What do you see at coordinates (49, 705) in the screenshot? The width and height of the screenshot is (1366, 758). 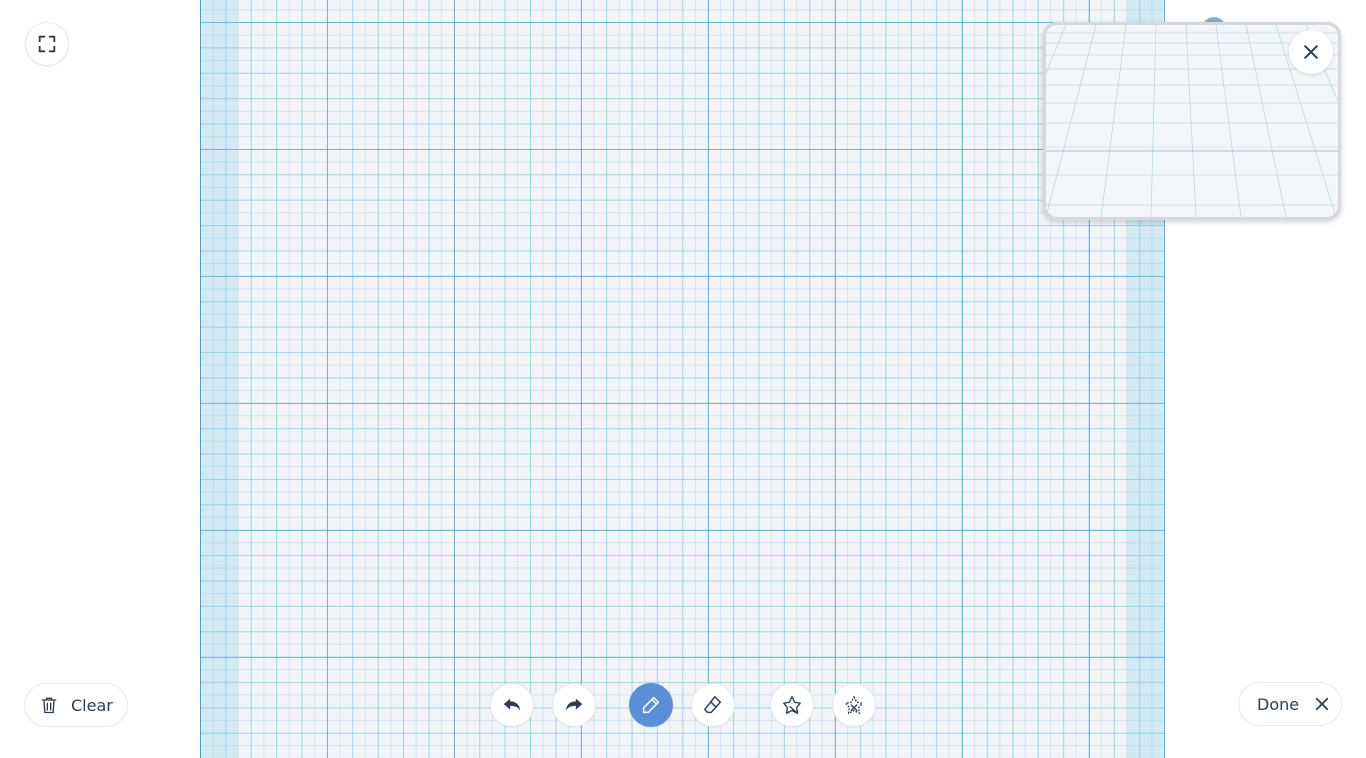 I see `trash-icon` at bounding box center [49, 705].